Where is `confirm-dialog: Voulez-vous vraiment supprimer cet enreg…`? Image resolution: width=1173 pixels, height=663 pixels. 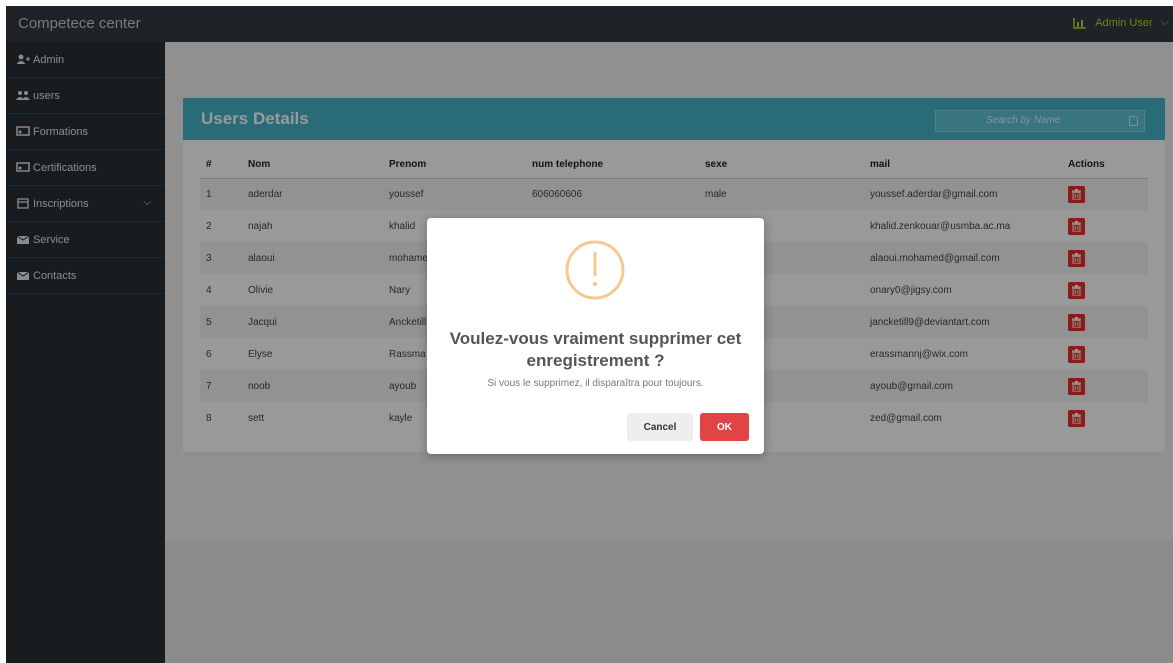
confirm-dialog: Voulez-vous vraiment supprimer cet enreg… is located at coordinates (595, 336).